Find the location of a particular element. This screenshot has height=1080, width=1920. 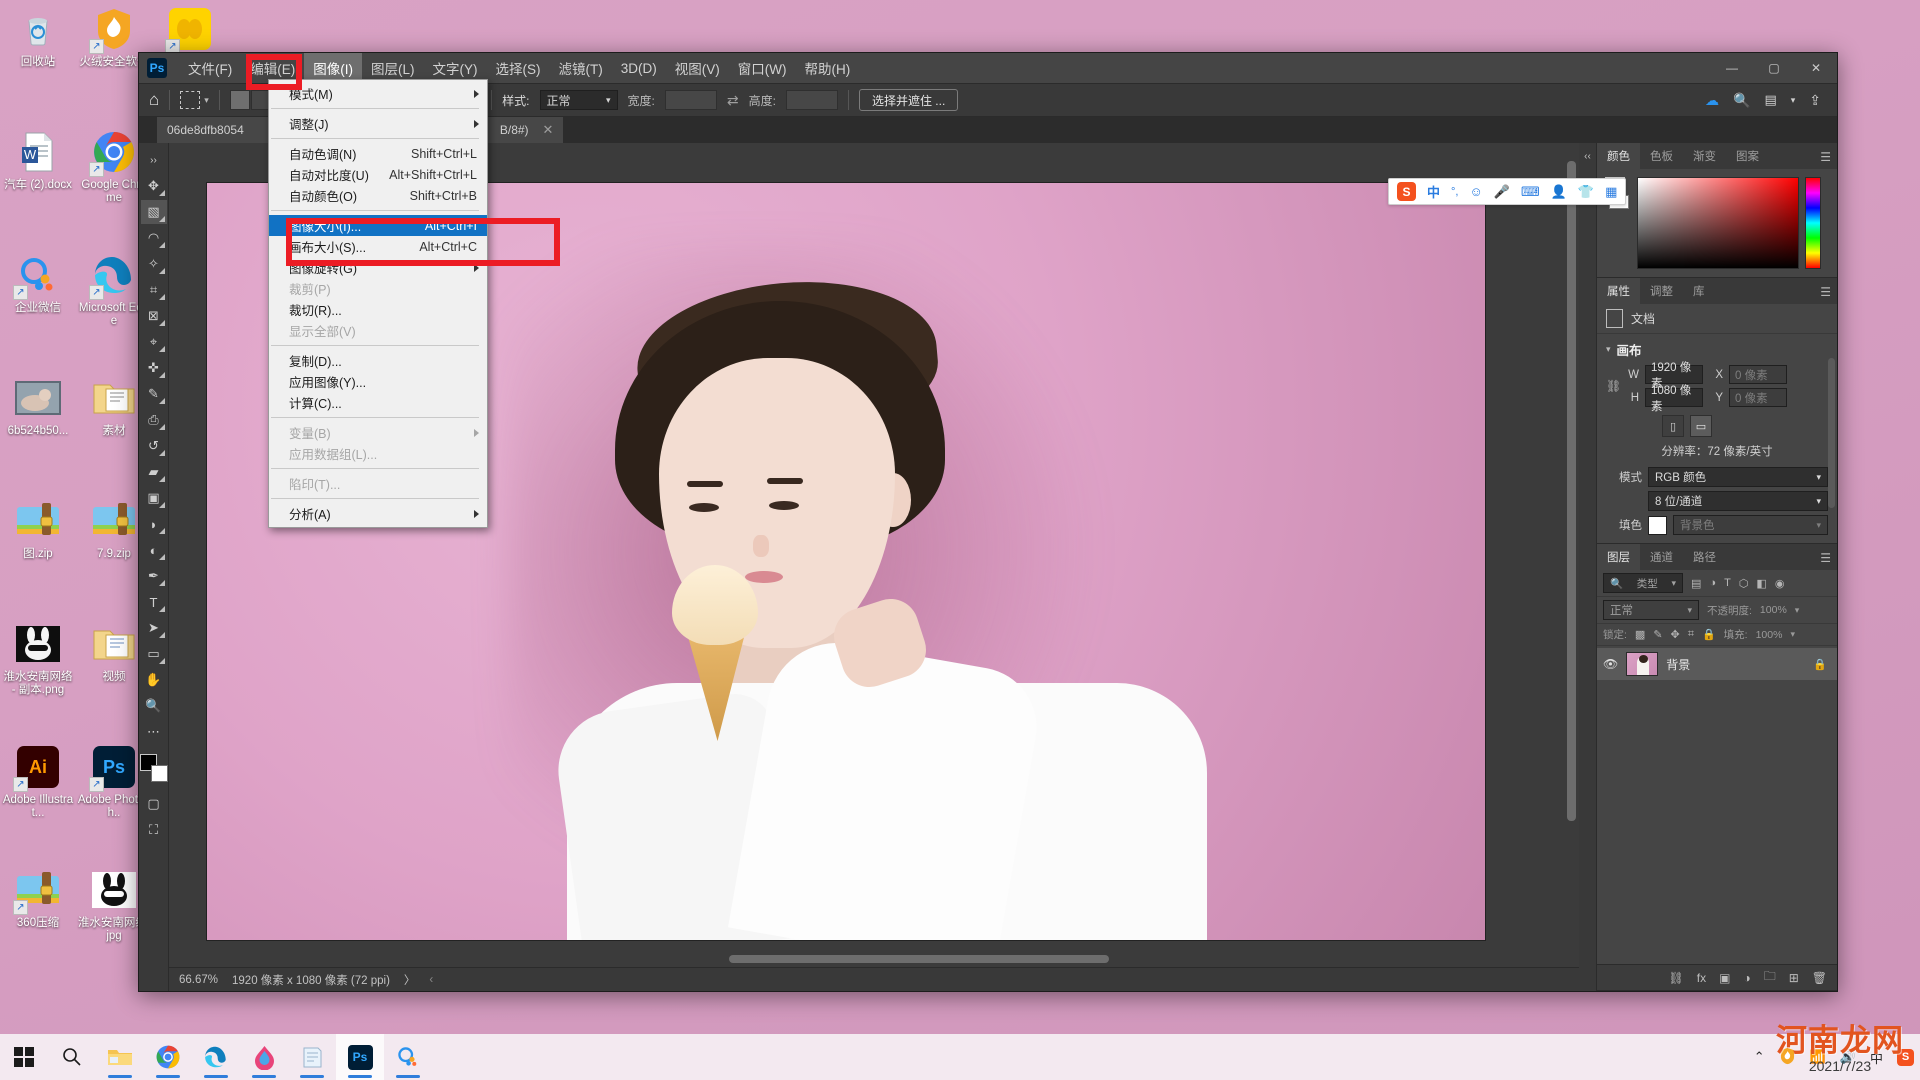

sogou-logo-icon: S is located at coordinates (1406, 191).